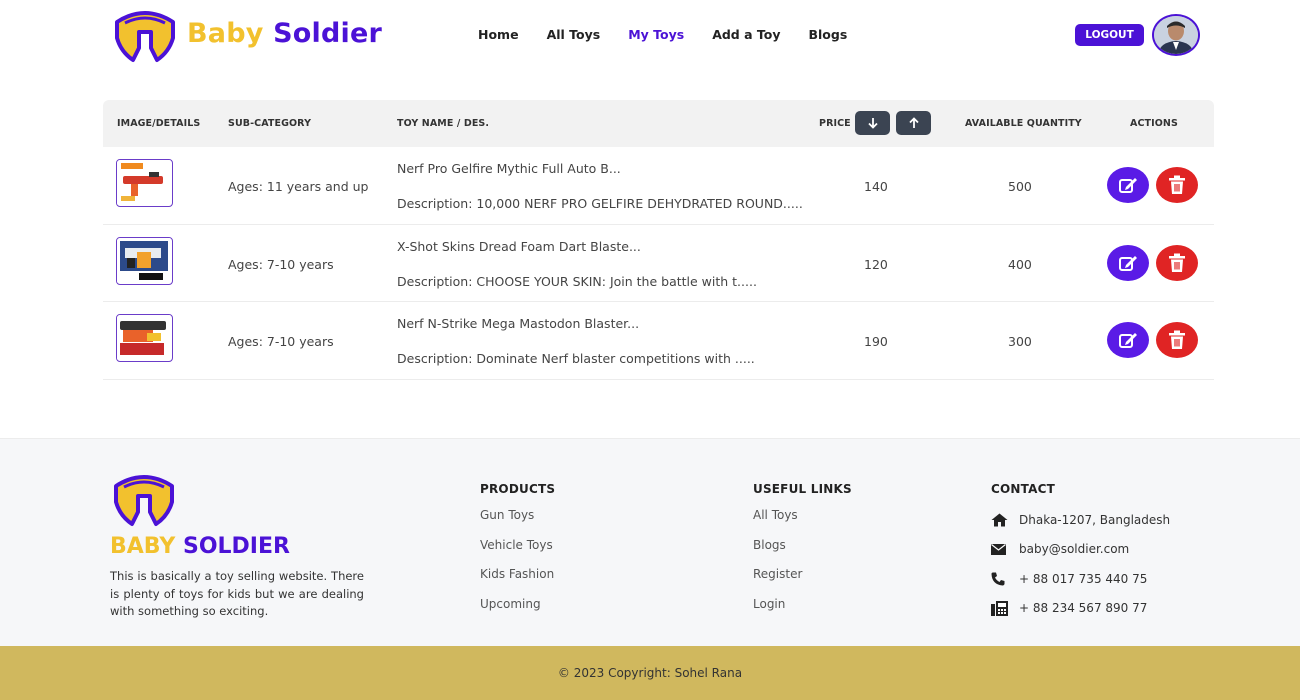 The height and width of the screenshot is (700, 1300). Describe the element at coordinates (517, 520) in the screenshot. I see `footer-link-gun-toys: Gun Toys` at that location.